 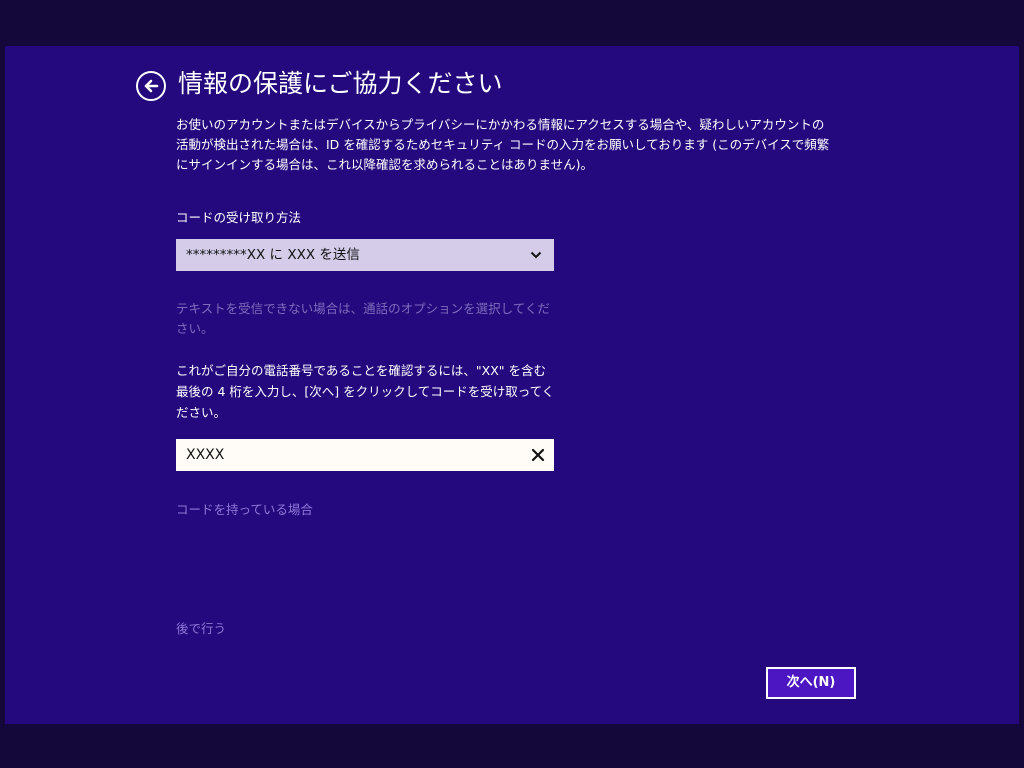 I want to click on last-digits-field, so click(x=365, y=455).